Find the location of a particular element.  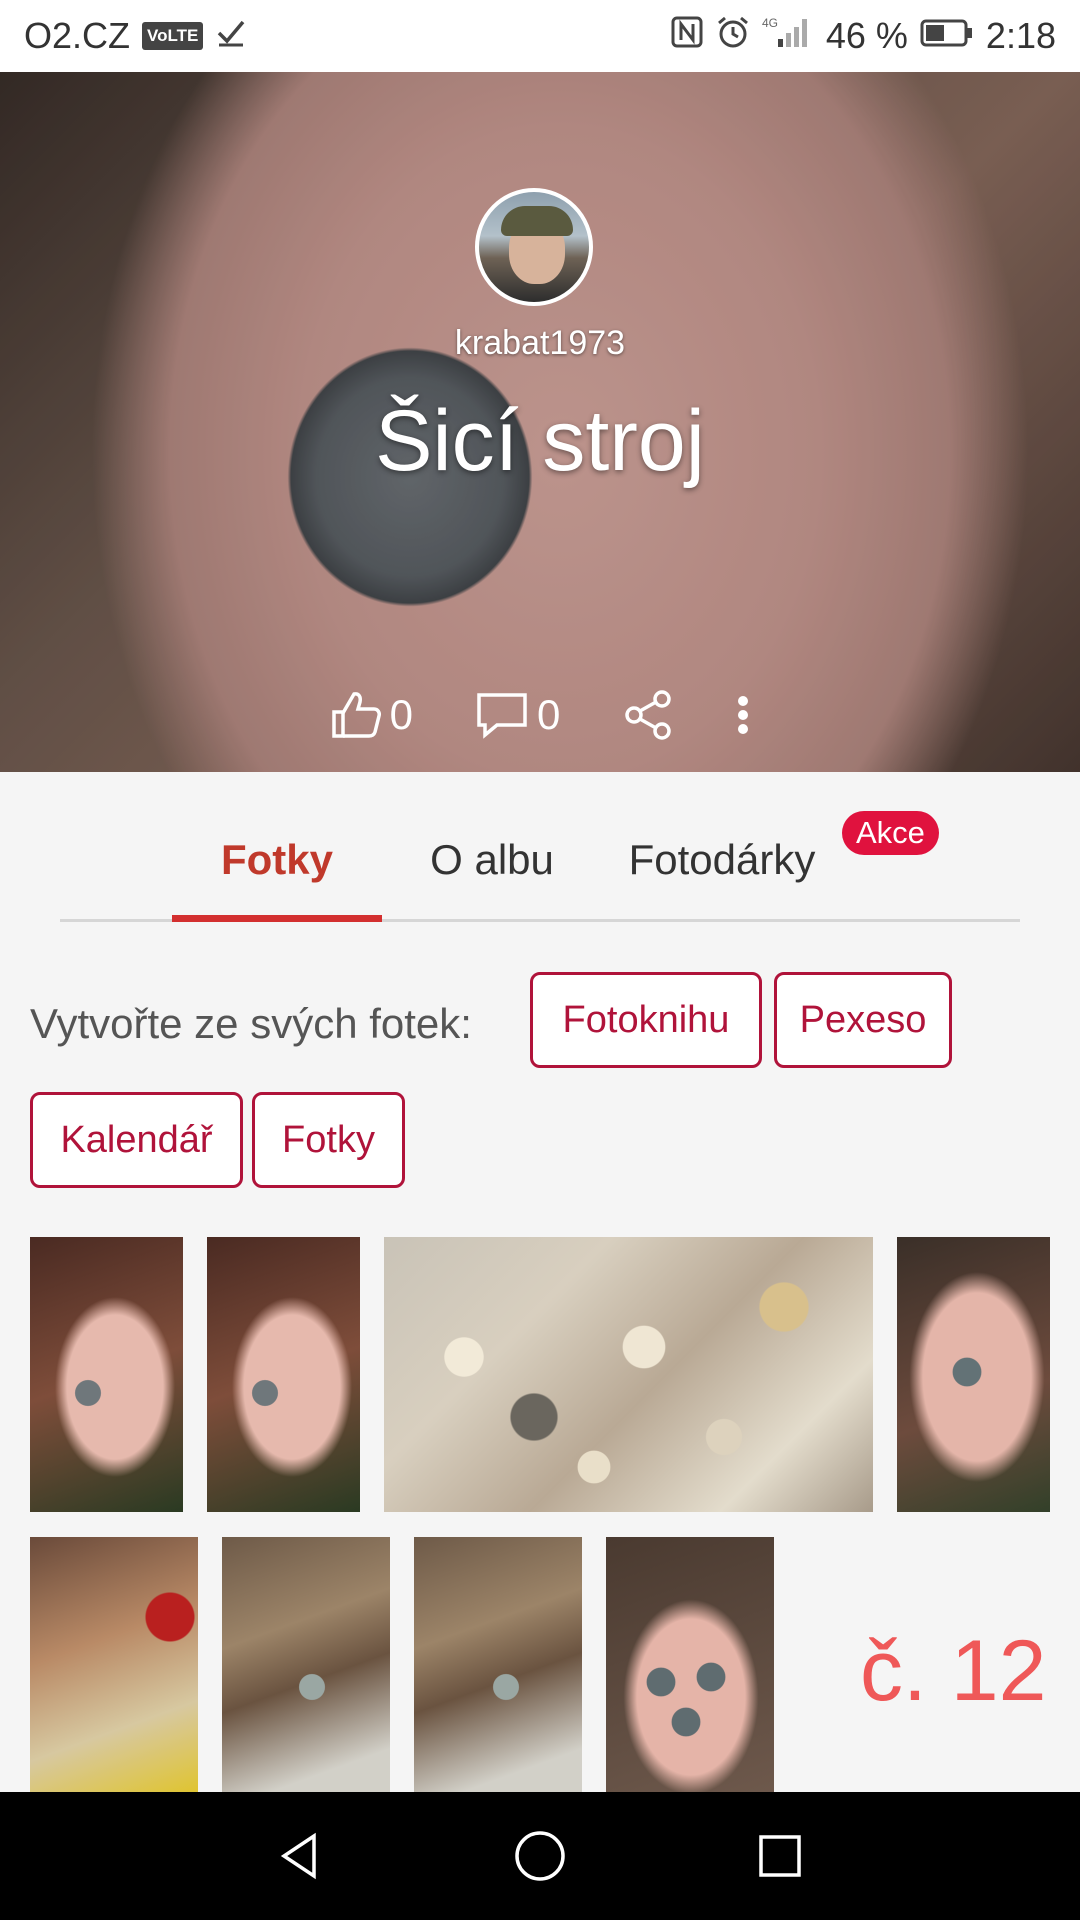

more-vert-icon is located at coordinates (743, 715).